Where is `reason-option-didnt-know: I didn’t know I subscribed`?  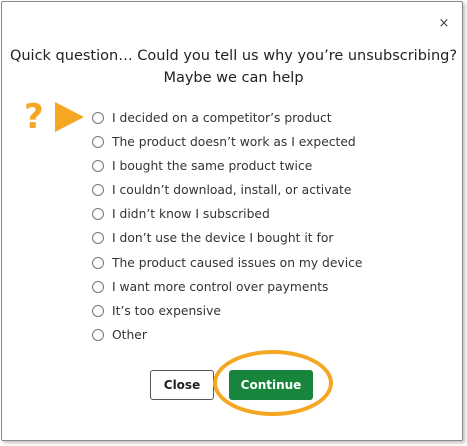
reason-option-didnt-know: I didn’t know I subscribed is located at coordinates (181, 214).